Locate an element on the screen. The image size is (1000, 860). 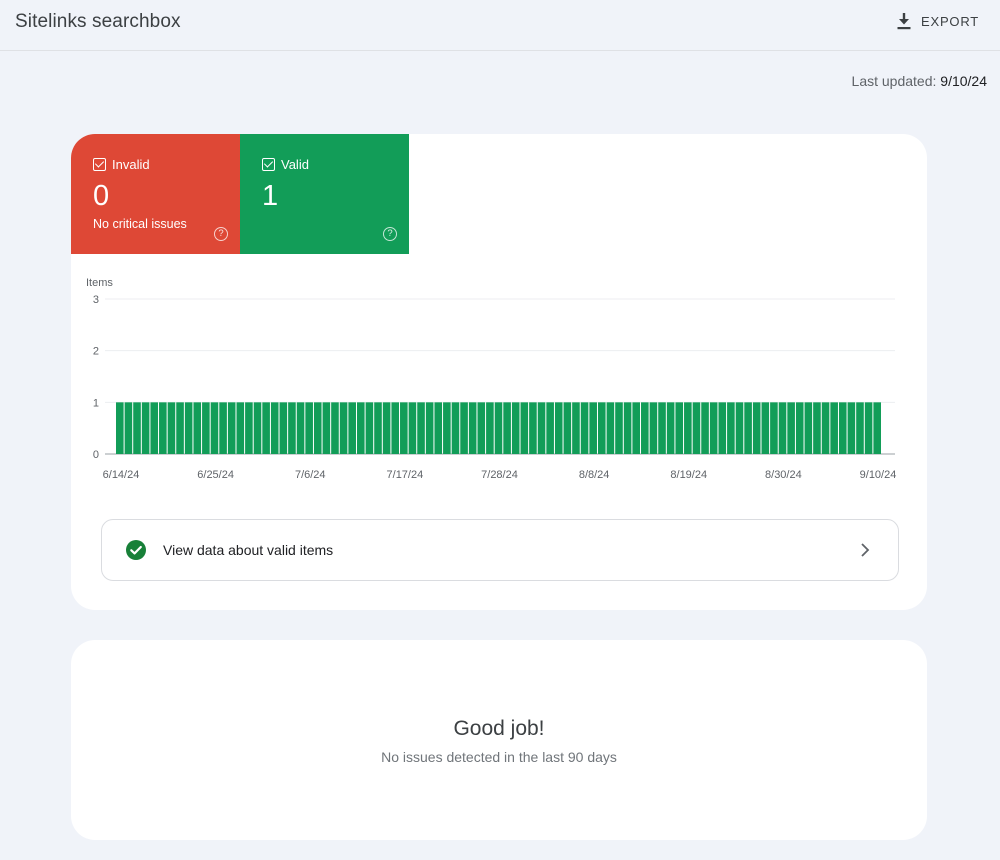
good-job-title: Good job! is located at coordinates (499, 728).